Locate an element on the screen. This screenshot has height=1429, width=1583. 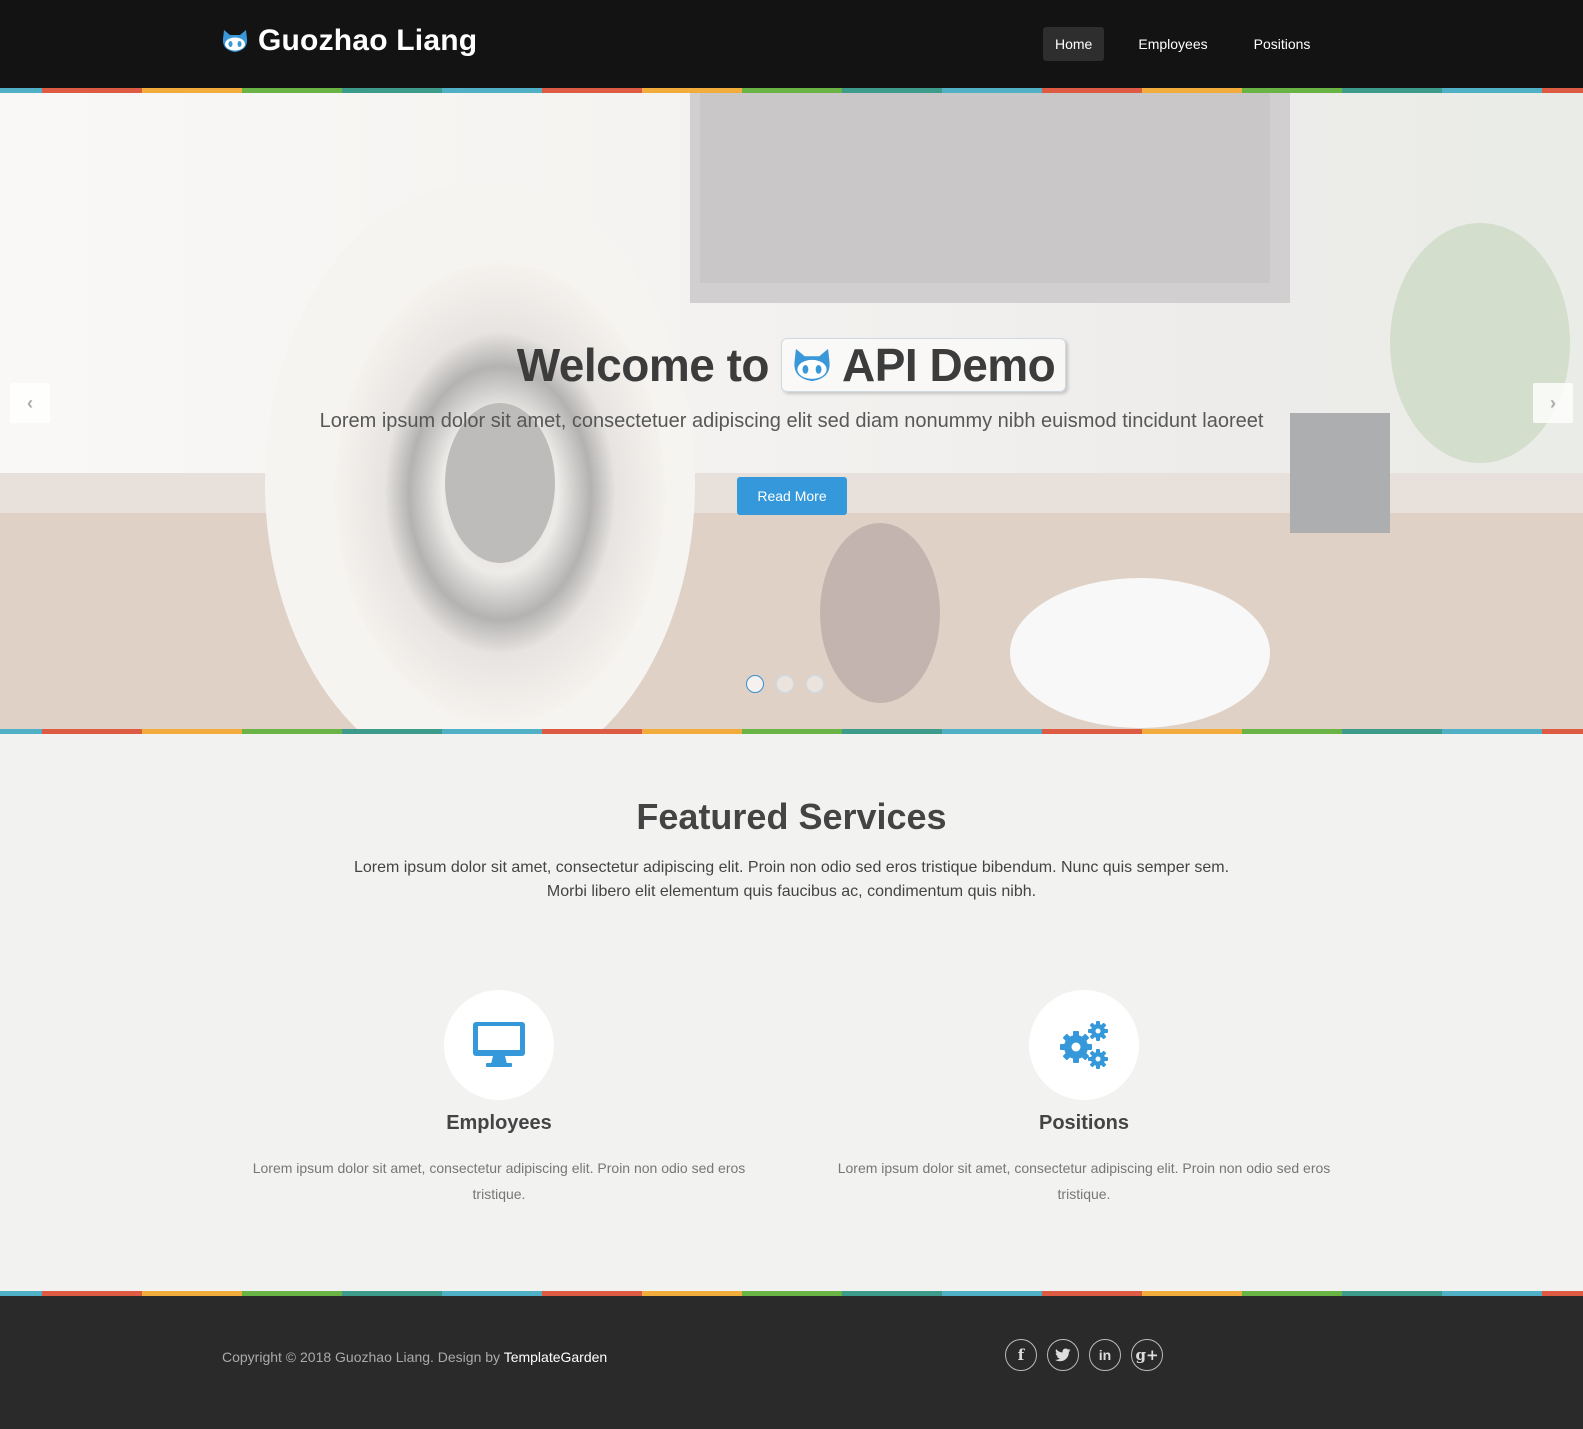
carousel-prev-button: ‹ is located at coordinates (30, 403).